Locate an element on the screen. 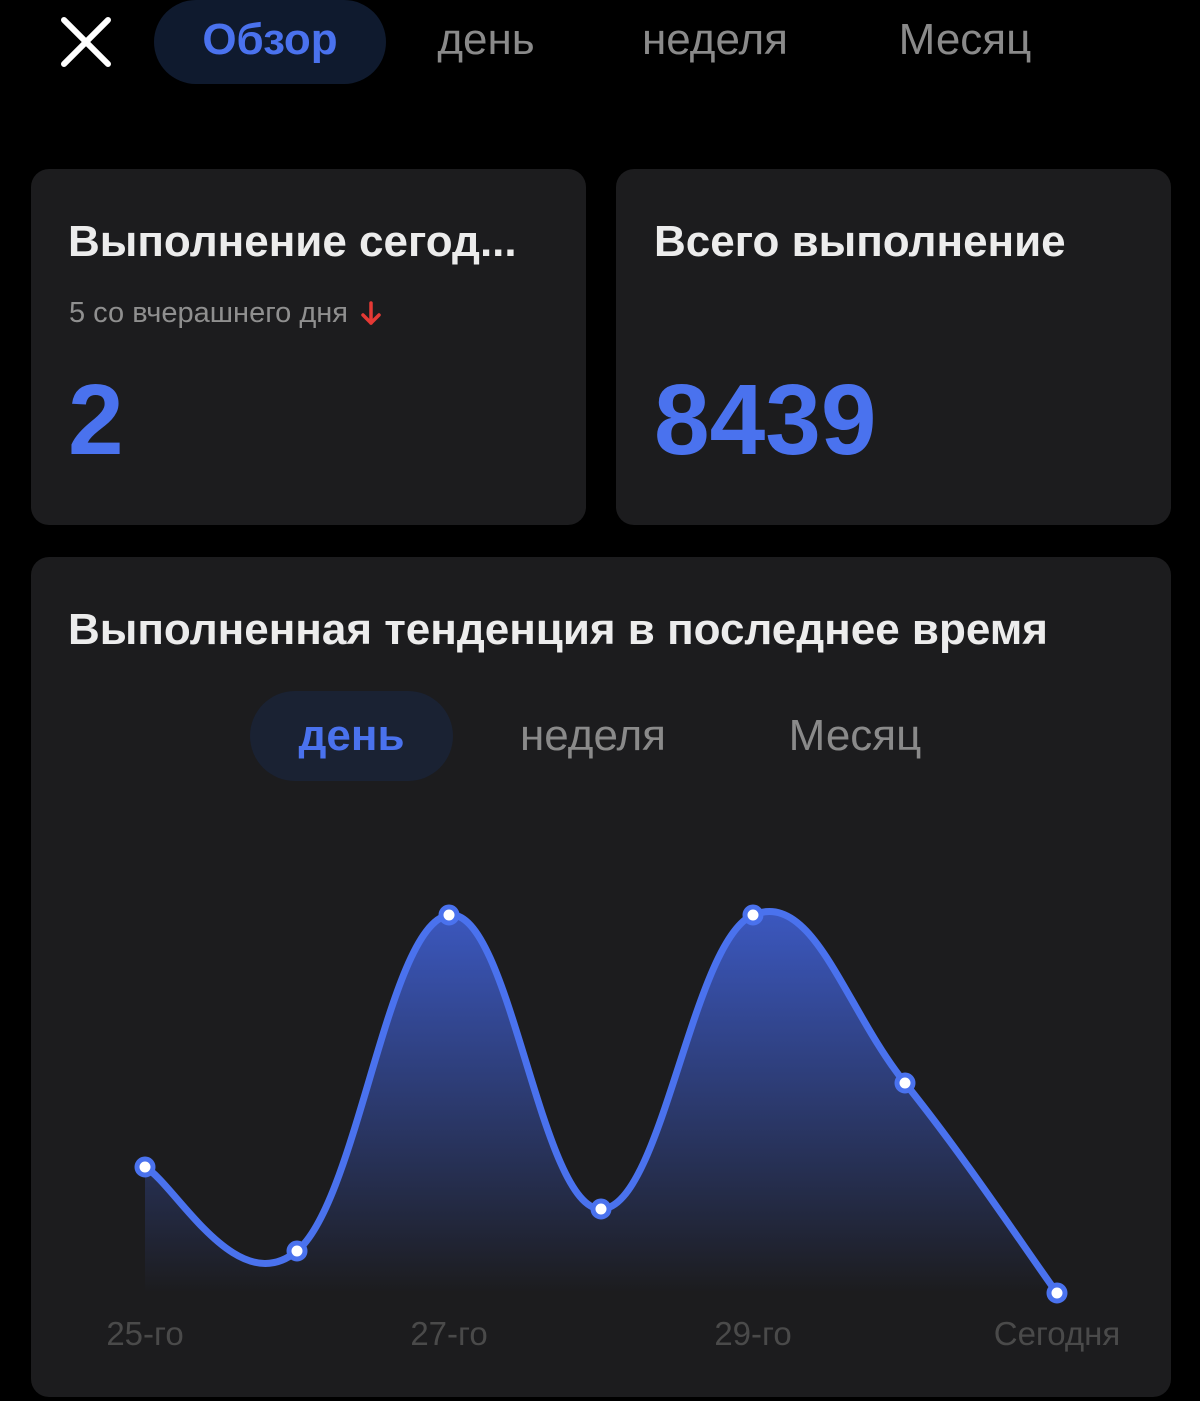 The height and width of the screenshot is (1401, 1200). today-completion-value: 2 is located at coordinates (96, 420).